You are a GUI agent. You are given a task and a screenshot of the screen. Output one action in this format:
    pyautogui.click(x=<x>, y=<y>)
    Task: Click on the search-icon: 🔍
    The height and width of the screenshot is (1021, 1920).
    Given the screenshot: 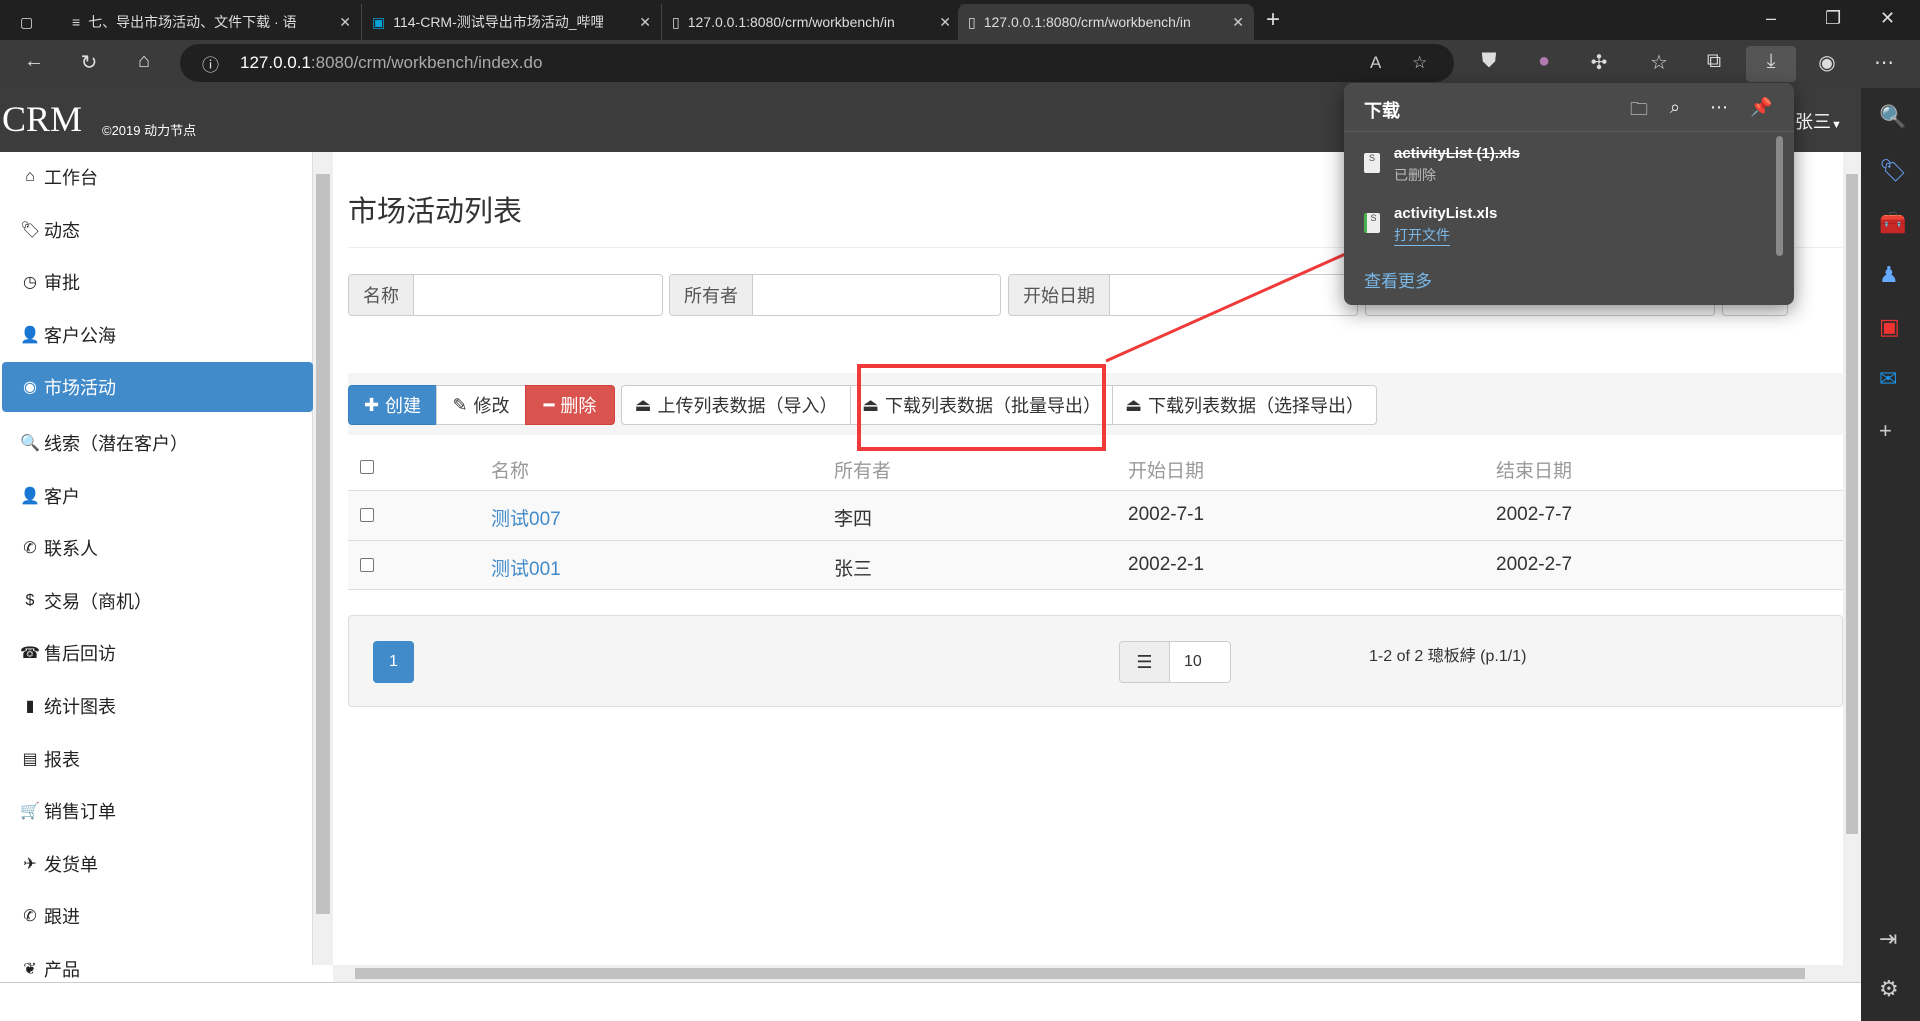 What is the action you would take?
    pyautogui.click(x=1892, y=117)
    